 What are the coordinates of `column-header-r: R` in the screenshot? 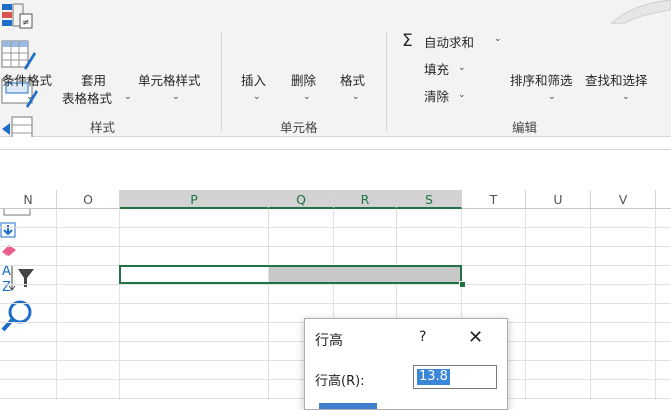 It's located at (365, 199).